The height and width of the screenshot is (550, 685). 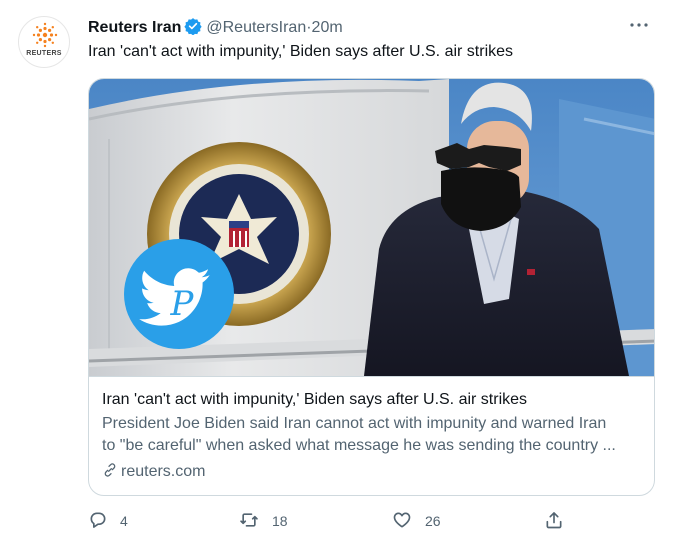 I want to click on tweet-header: Reuters Iran @ReutersIran·20m, so click(x=215, y=28).